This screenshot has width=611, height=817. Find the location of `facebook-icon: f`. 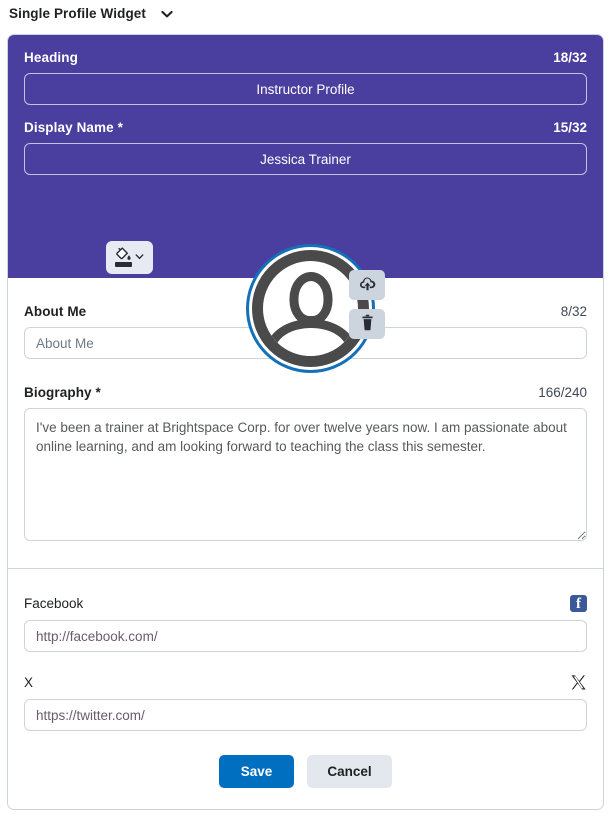

facebook-icon: f is located at coordinates (578, 603).